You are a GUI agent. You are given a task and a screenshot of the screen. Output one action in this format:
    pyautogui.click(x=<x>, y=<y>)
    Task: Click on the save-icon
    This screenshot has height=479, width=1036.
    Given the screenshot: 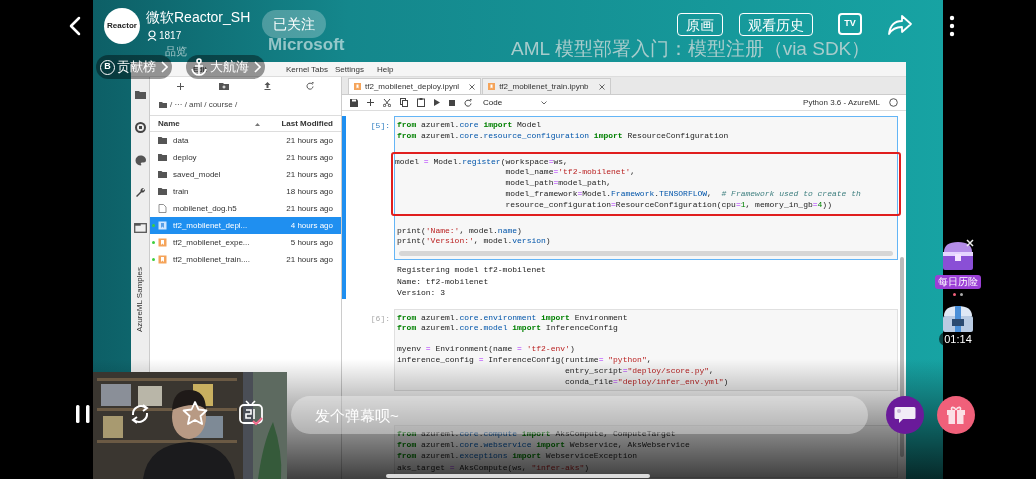 What is the action you would take?
    pyautogui.click(x=354, y=102)
    